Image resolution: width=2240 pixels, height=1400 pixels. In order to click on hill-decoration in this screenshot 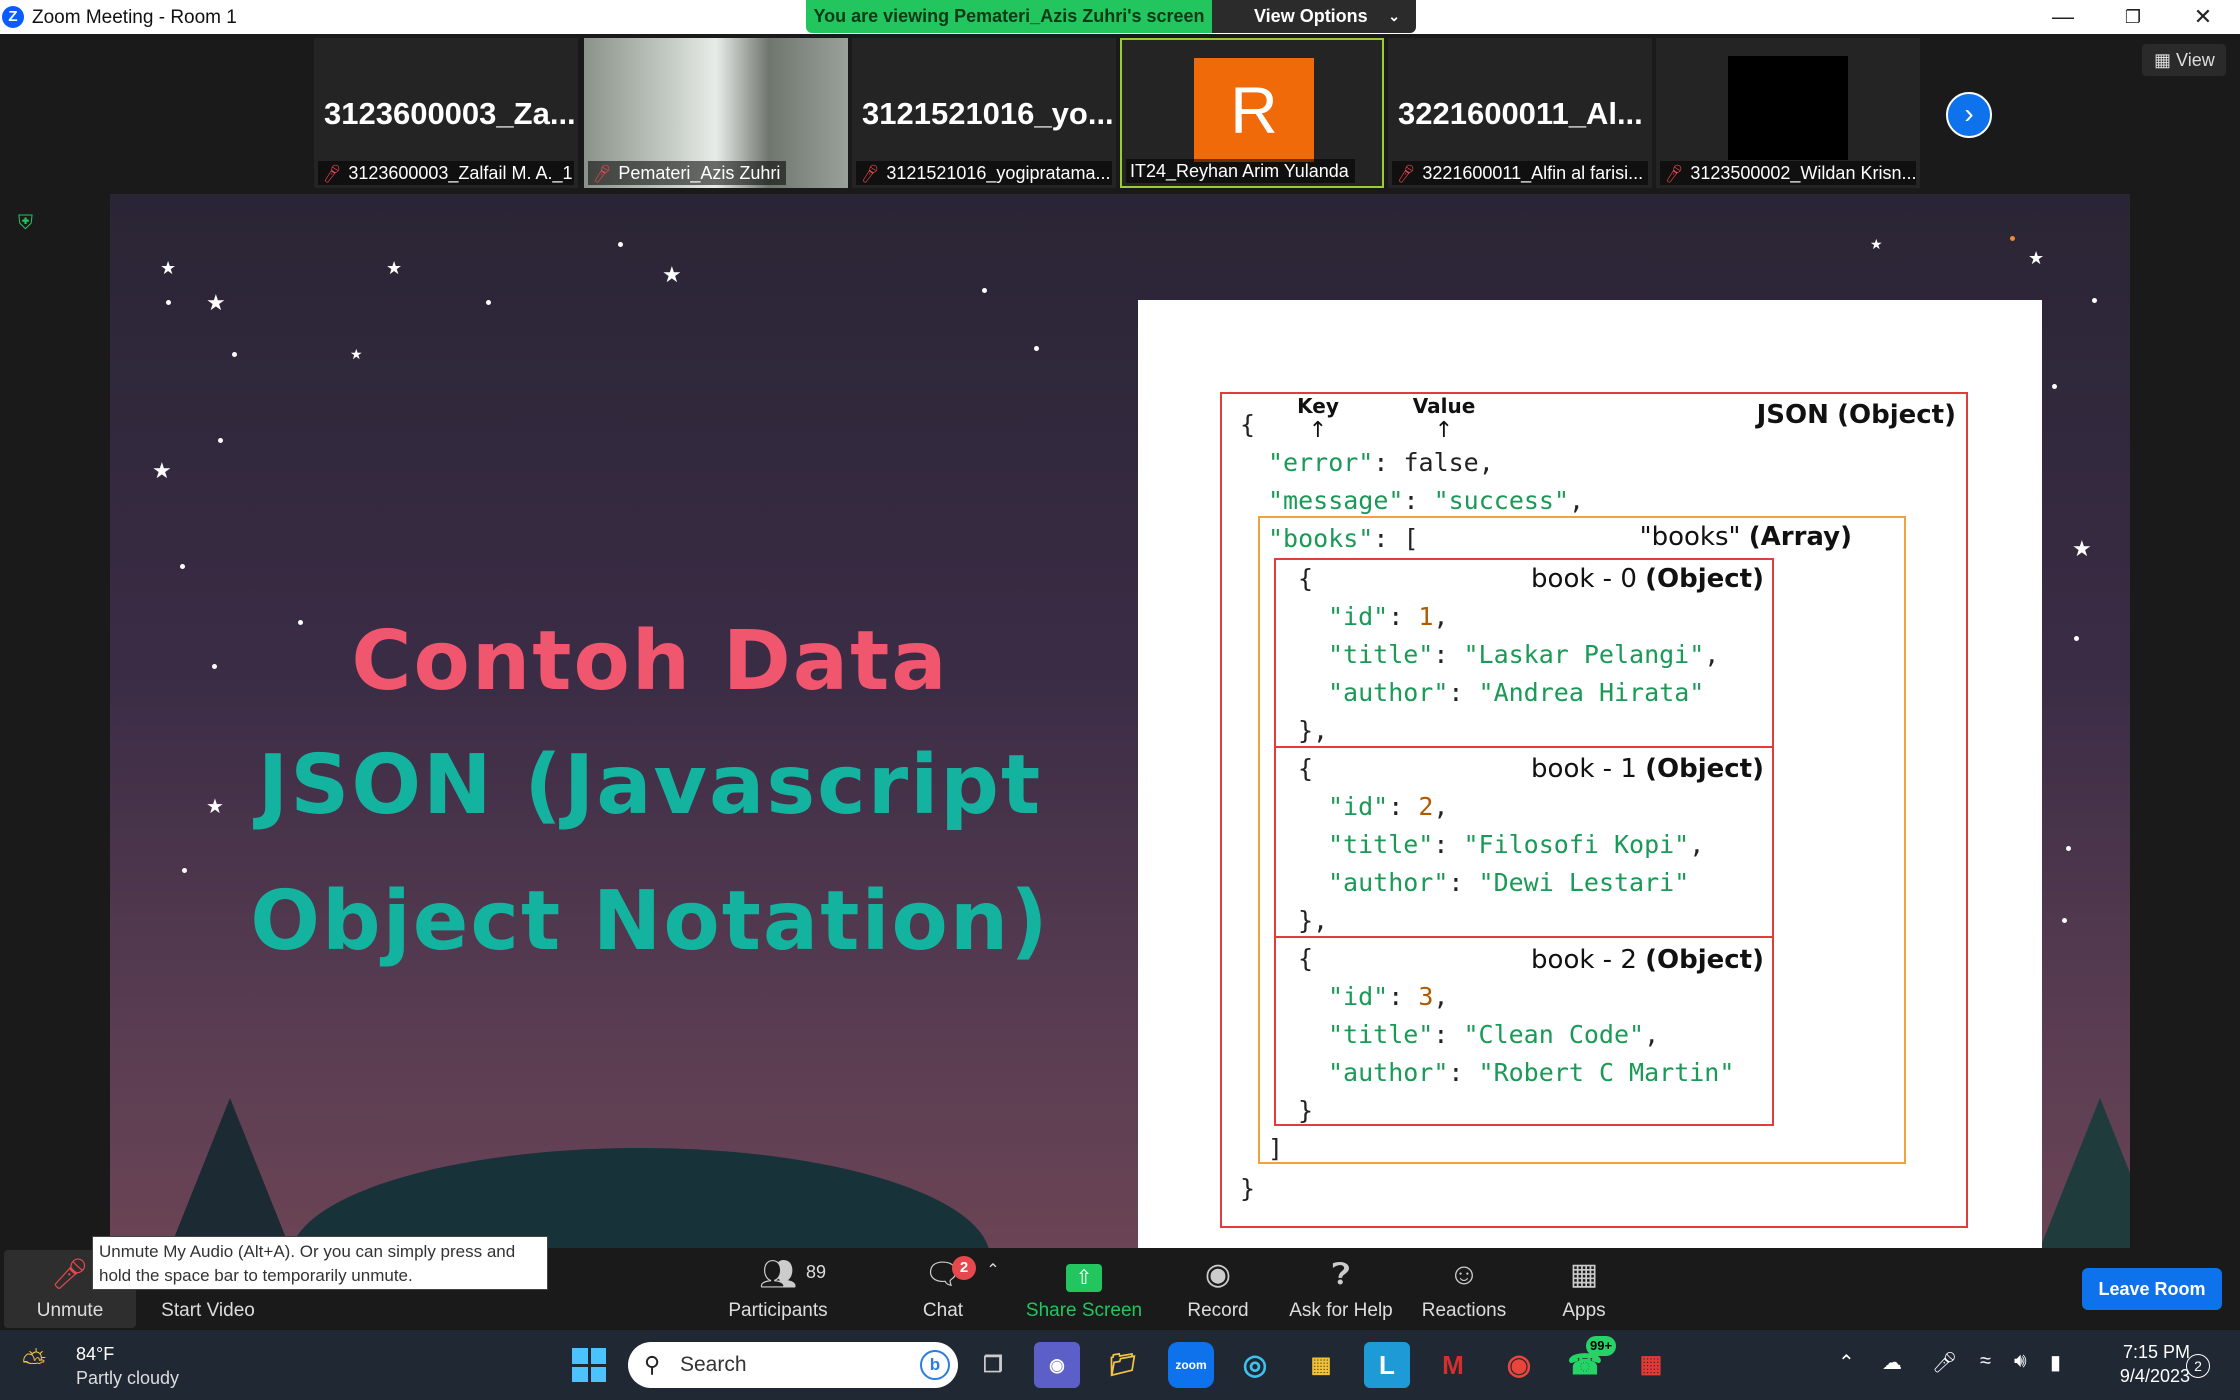, I will do `click(640, 1198)`.